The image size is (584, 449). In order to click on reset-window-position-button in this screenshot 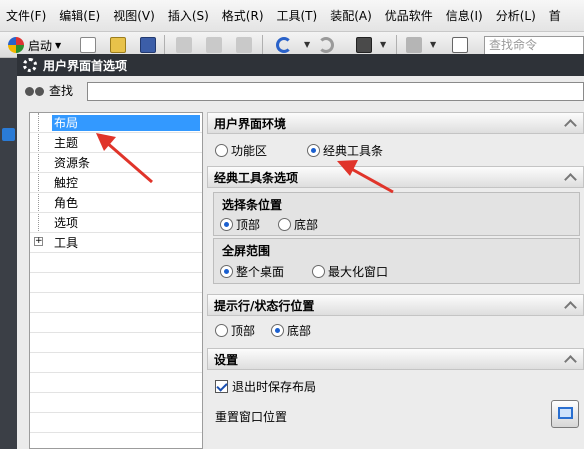, I will do `click(565, 414)`.